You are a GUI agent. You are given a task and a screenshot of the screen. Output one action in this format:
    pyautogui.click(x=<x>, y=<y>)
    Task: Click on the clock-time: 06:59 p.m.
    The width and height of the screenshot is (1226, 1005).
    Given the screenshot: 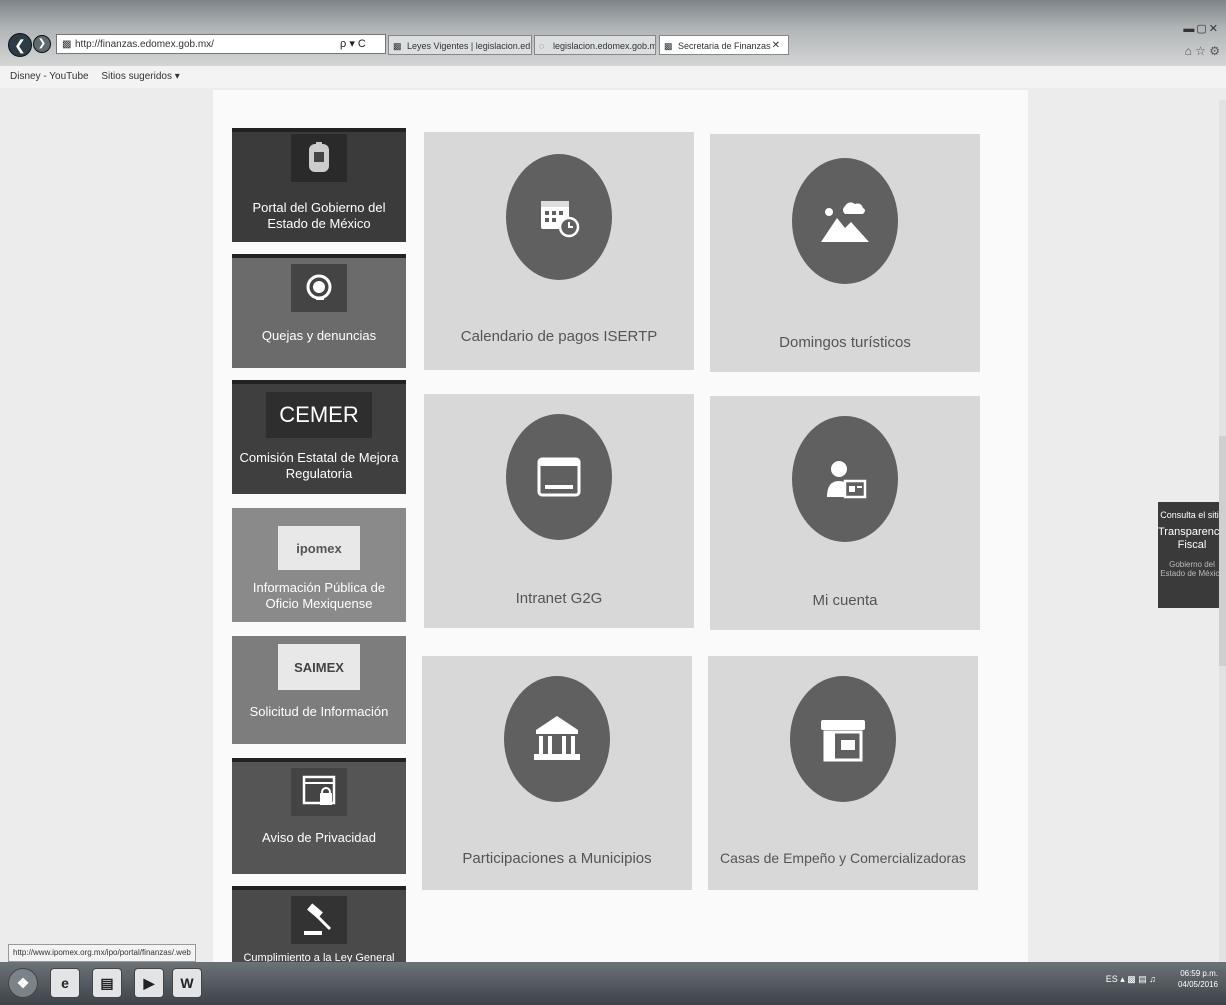 What is the action you would take?
    pyautogui.click(x=1199, y=973)
    